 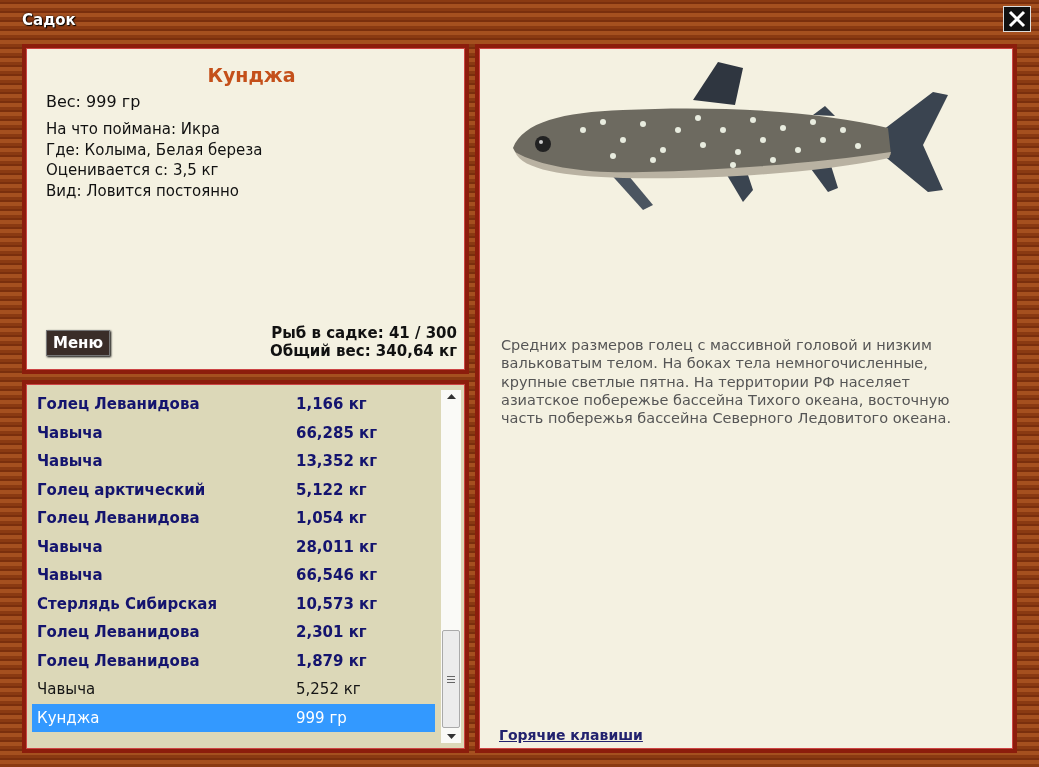 What do you see at coordinates (451, 679) in the screenshot?
I see `scroll-thumb` at bounding box center [451, 679].